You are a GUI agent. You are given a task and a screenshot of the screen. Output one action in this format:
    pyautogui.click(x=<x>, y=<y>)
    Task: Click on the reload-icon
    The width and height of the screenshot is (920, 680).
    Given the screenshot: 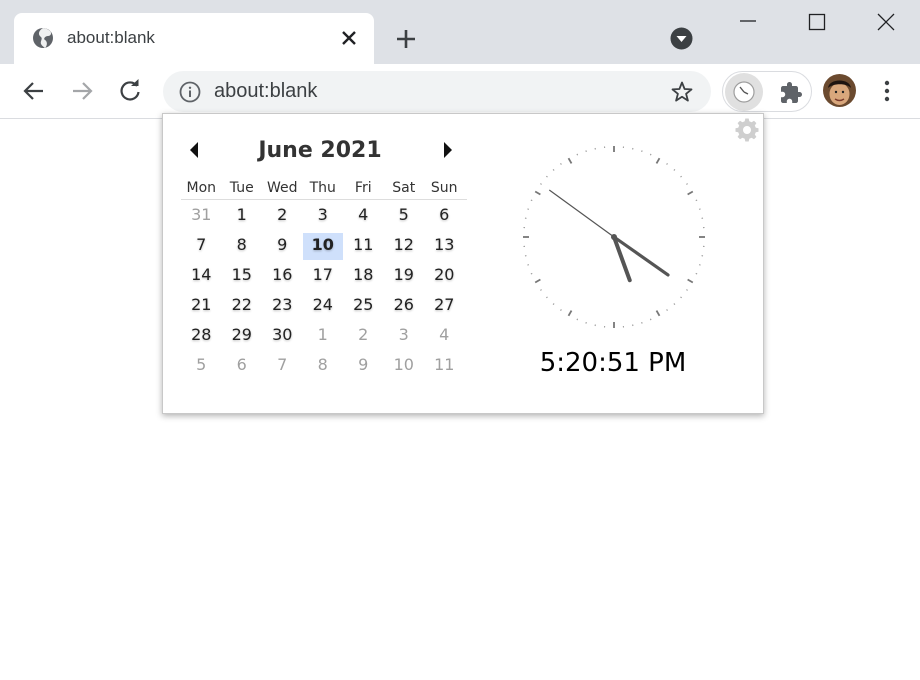 What is the action you would take?
    pyautogui.click(x=130, y=91)
    